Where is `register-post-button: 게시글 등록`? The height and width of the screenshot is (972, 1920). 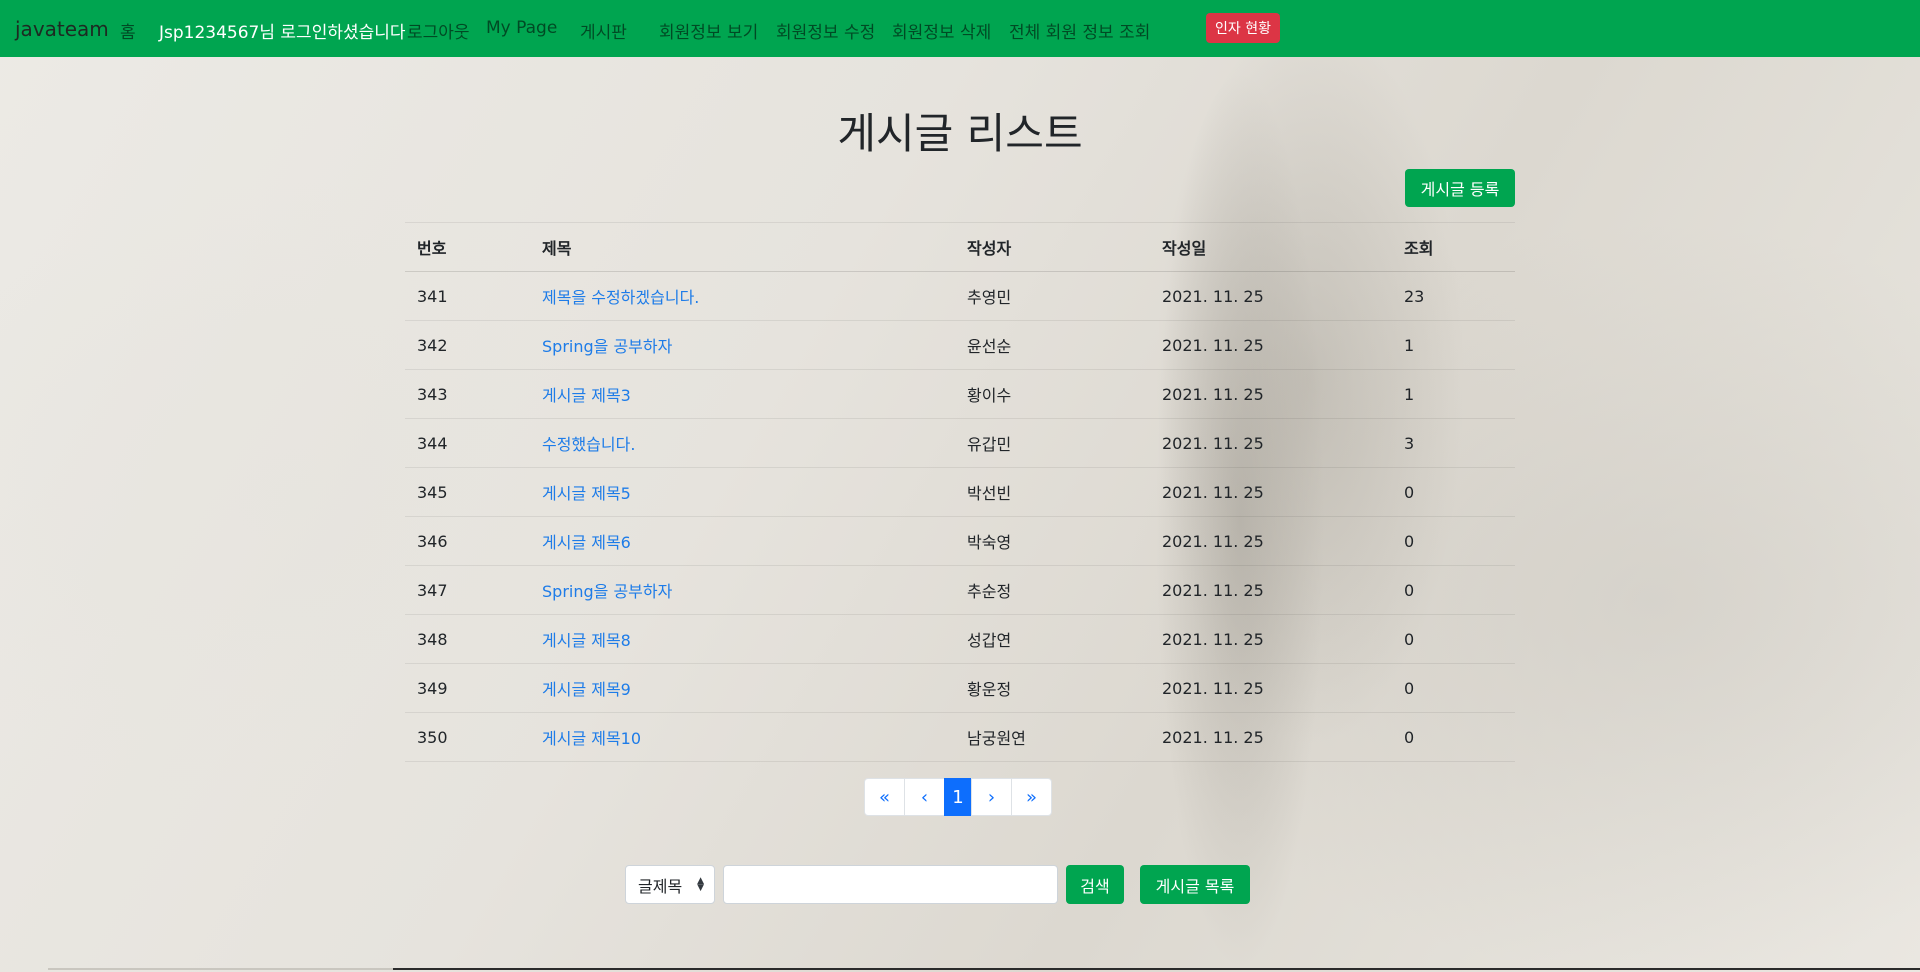 register-post-button: 게시글 등록 is located at coordinates (1460, 188).